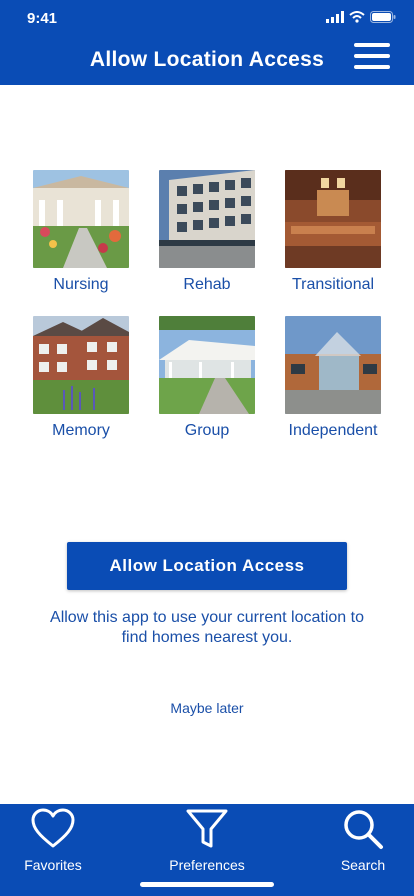  What do you see at coordinates (207, 219) in the screenshot?
I see `rehab-photo` at bounding box center [207, 219].